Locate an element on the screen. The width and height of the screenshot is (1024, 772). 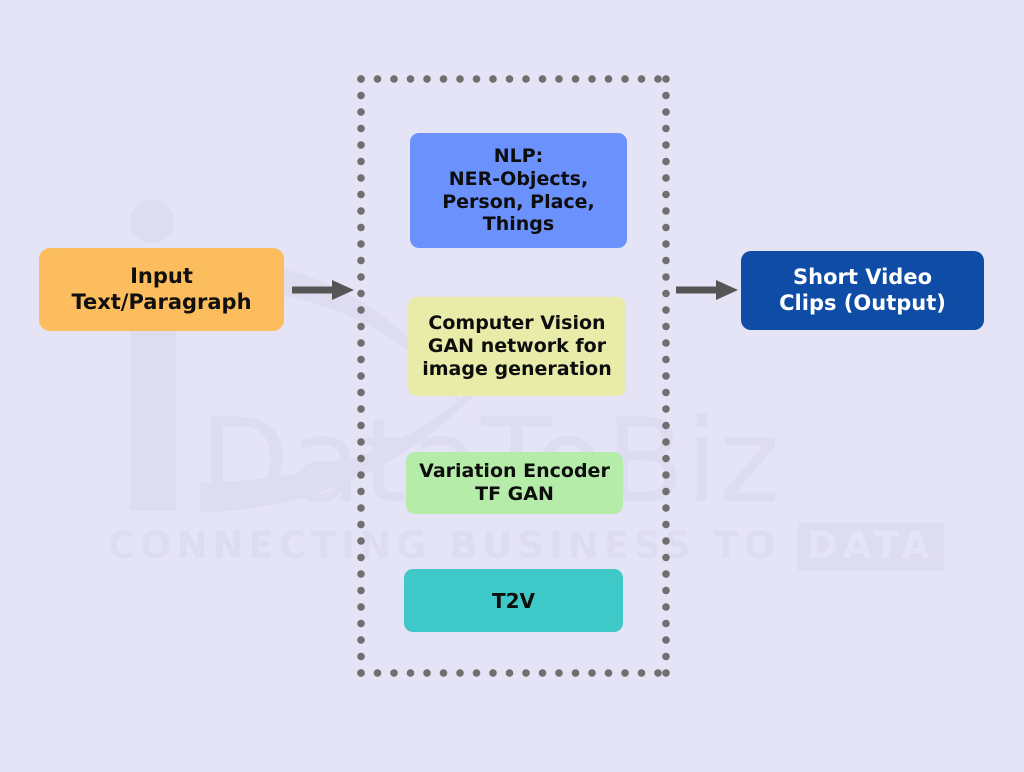
node-input-text-paragraph: Input Text/Paragraph is located at coordinates (161, 289).